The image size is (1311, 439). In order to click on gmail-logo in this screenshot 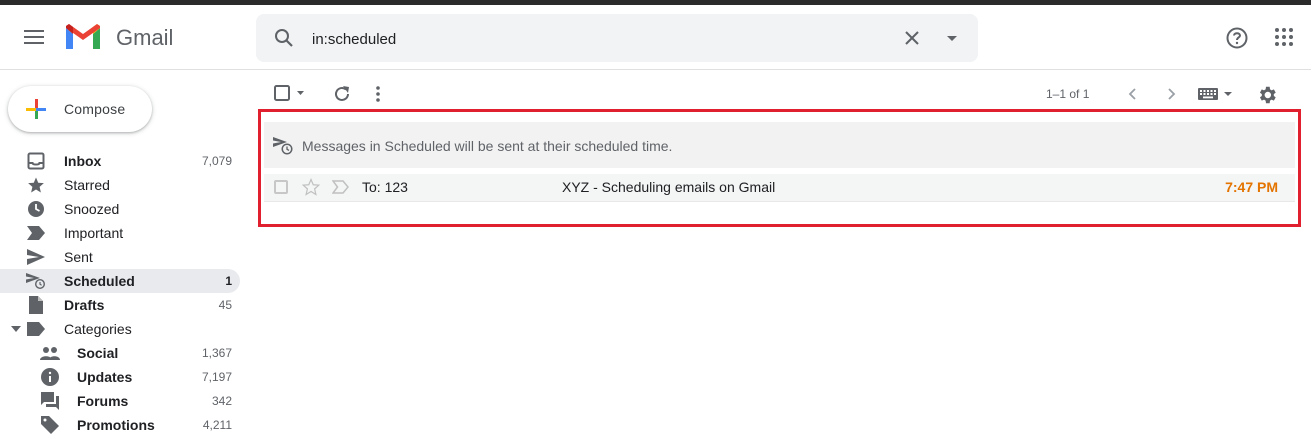, I will do `click(84, 38)`.